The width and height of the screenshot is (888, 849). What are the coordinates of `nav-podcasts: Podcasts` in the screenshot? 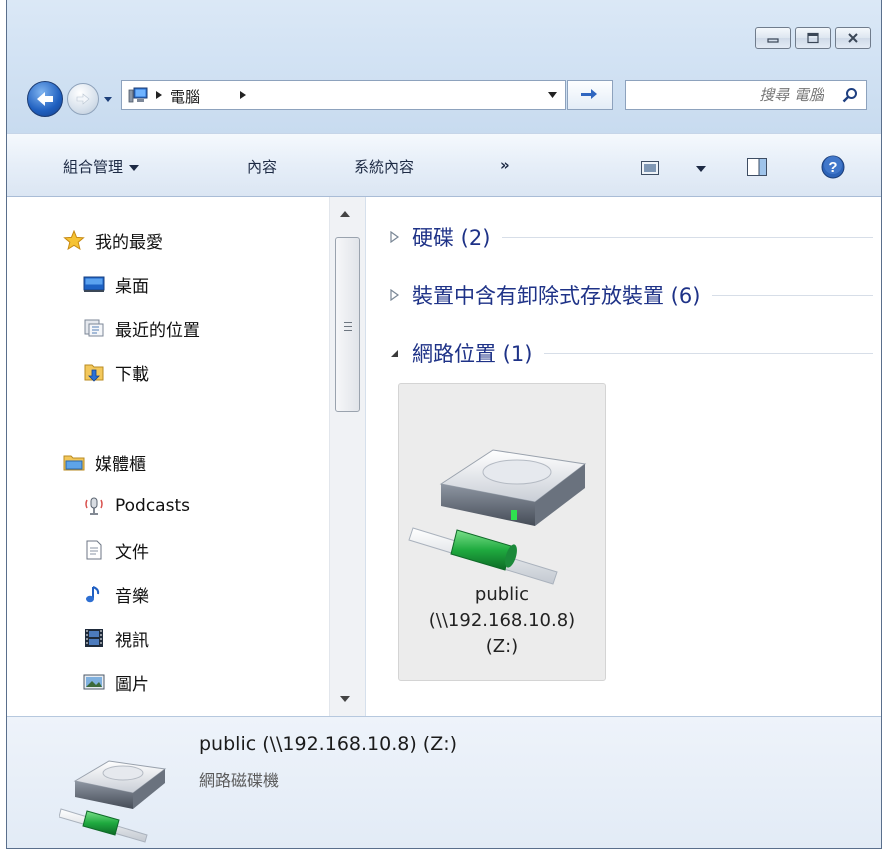 It's located at (136, 506).